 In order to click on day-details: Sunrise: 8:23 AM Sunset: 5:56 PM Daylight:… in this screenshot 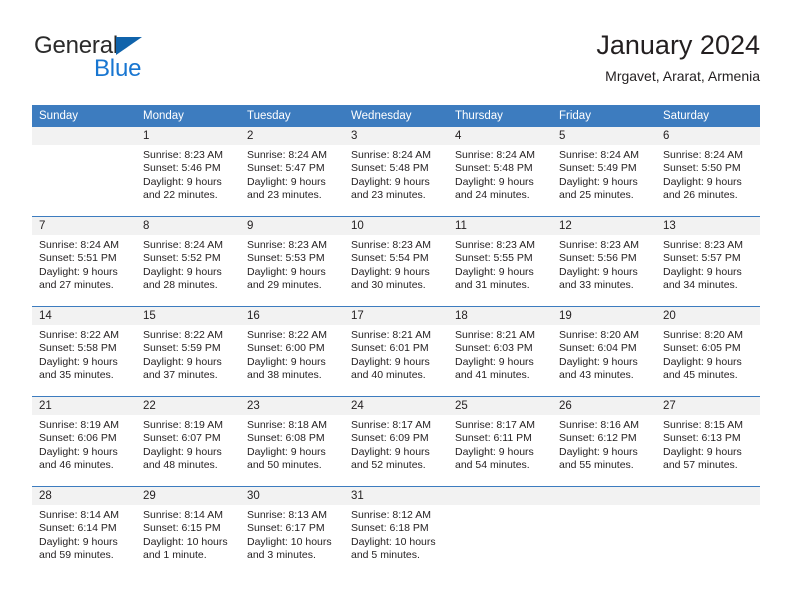, I will do `click(604, 264)`.